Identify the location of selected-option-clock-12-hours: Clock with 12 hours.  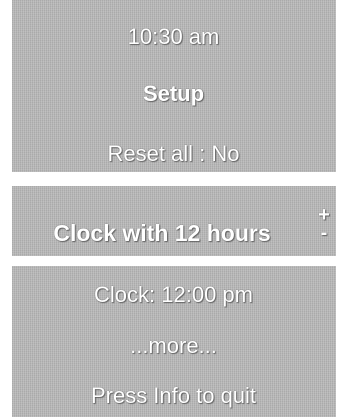
(162, 233).